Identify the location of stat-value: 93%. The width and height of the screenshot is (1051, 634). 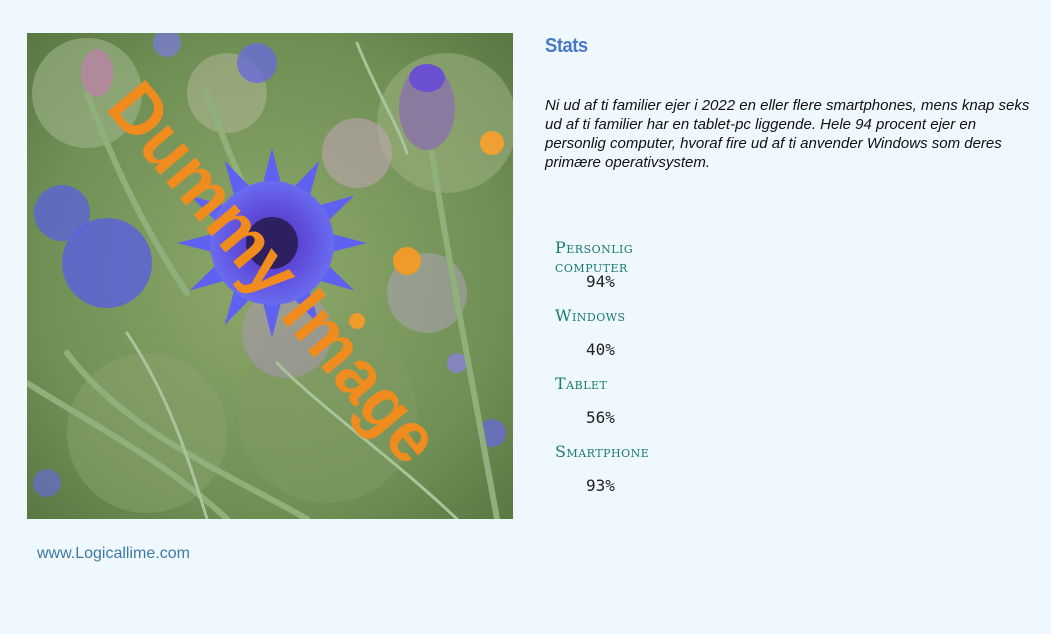
(600, 485).